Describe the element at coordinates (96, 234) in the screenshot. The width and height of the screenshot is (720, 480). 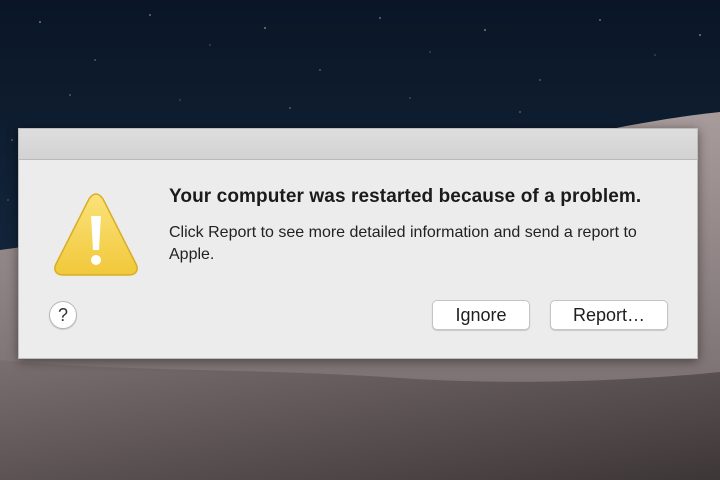
I see `caution-triangle-icon` at that location.